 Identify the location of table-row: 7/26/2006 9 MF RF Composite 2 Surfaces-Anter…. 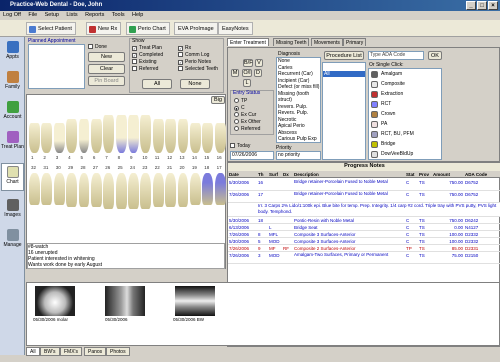
(364, 248).